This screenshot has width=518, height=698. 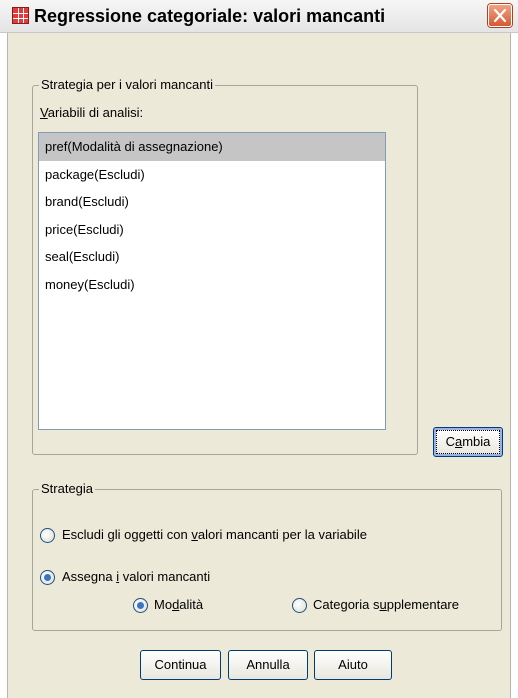 What do you see at coordinates (67, 488) in the screenshot?
I see `strategy-legend: Strategia` at bounding box center [67, 488].